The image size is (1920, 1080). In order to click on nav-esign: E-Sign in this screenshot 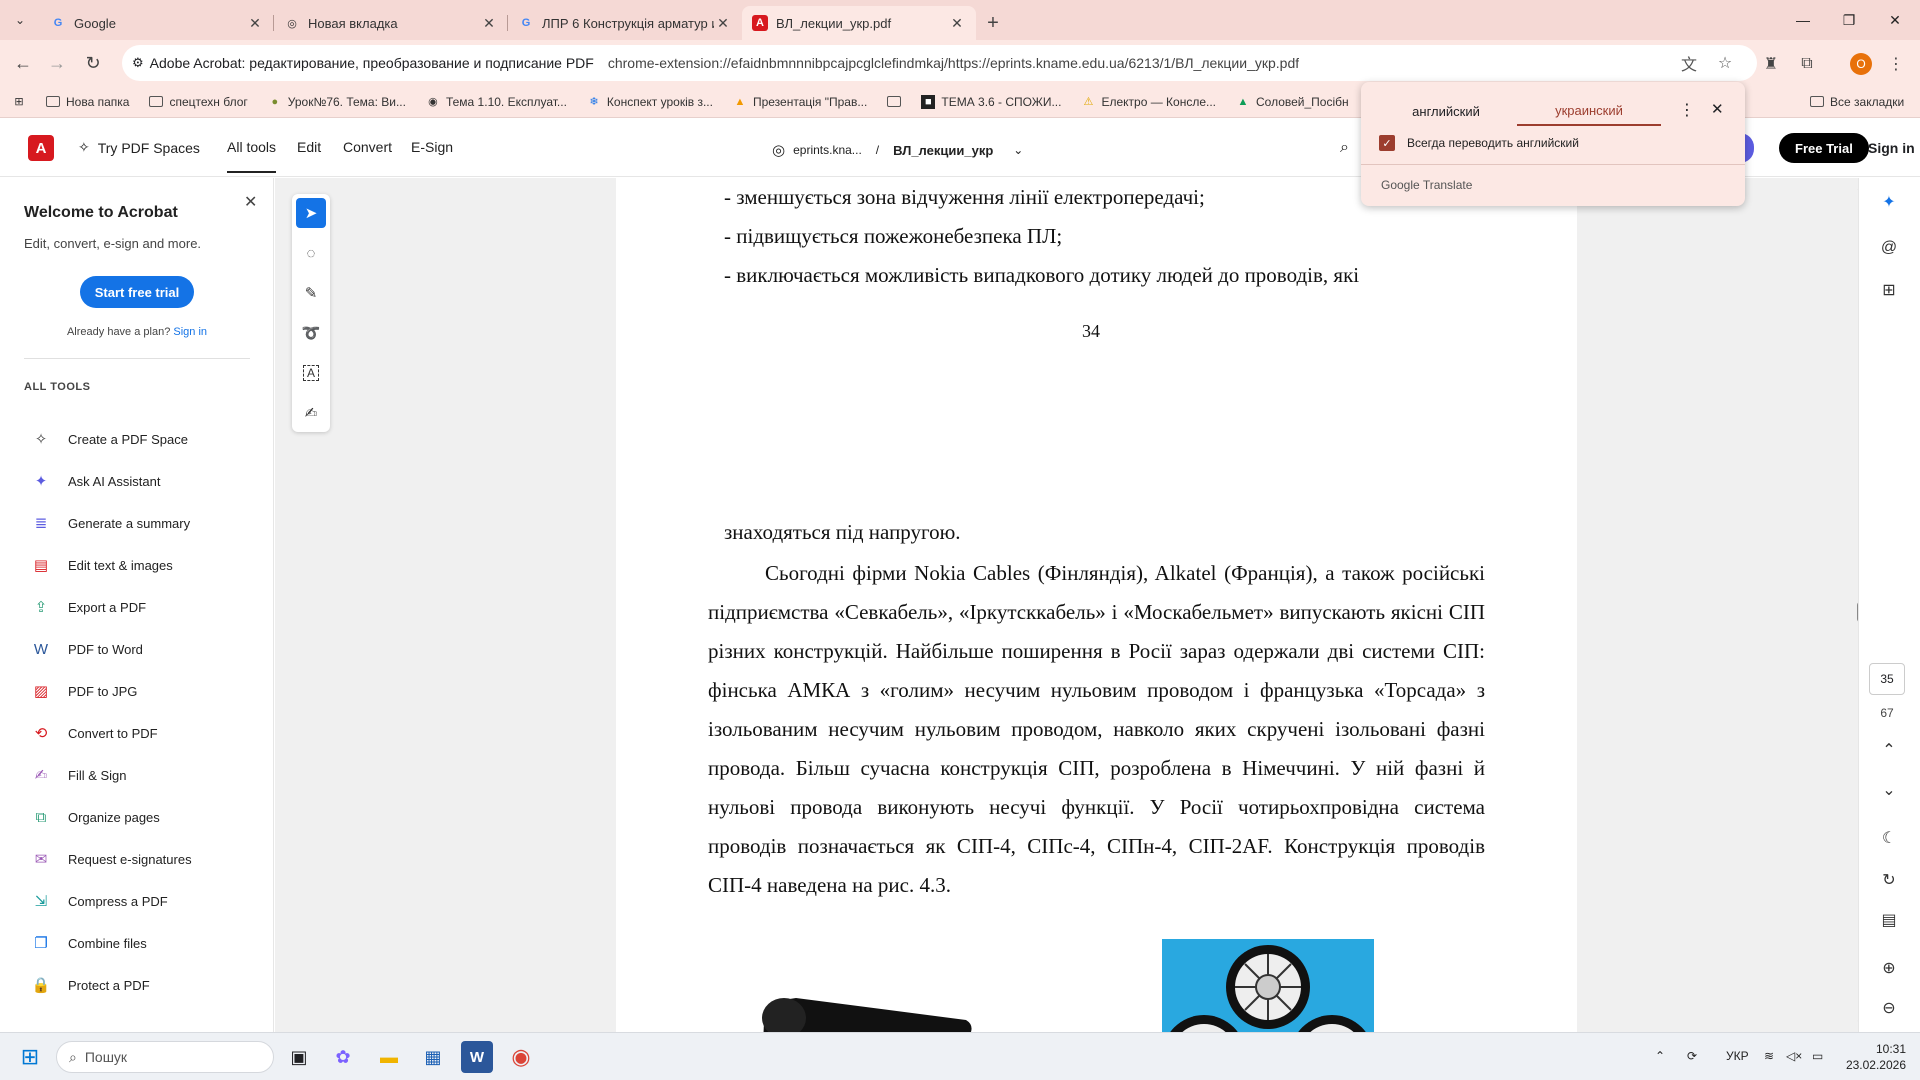, I will do `click(432, 147)`.